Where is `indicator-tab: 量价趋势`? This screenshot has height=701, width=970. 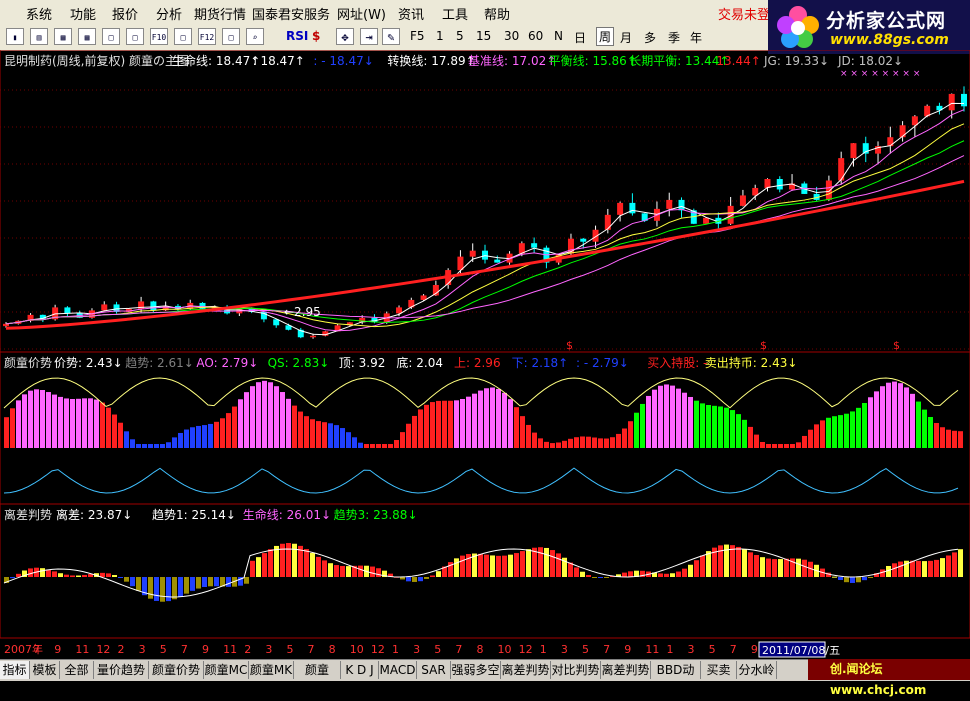
indicator-tab: 量价趋势 is located at coordinates (121, 670).